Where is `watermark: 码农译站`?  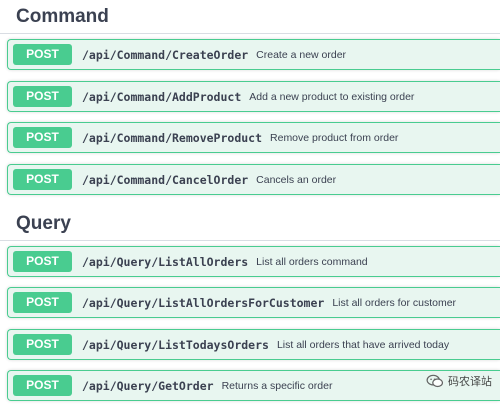 watermark: 码农译站 is located at coordinates (459, 381).